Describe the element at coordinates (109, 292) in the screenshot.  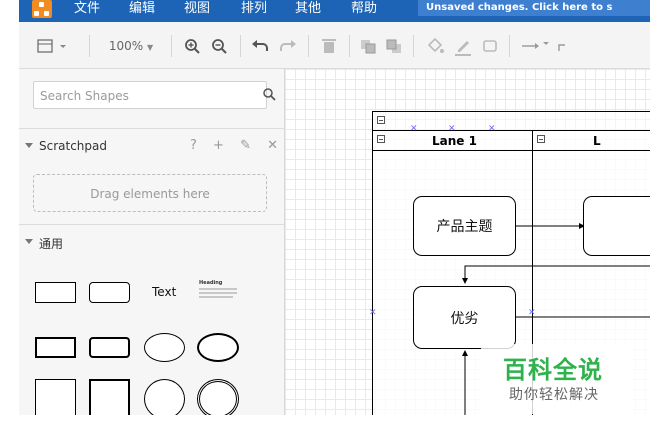
I see `rounded-rectangle-shape` at that location.